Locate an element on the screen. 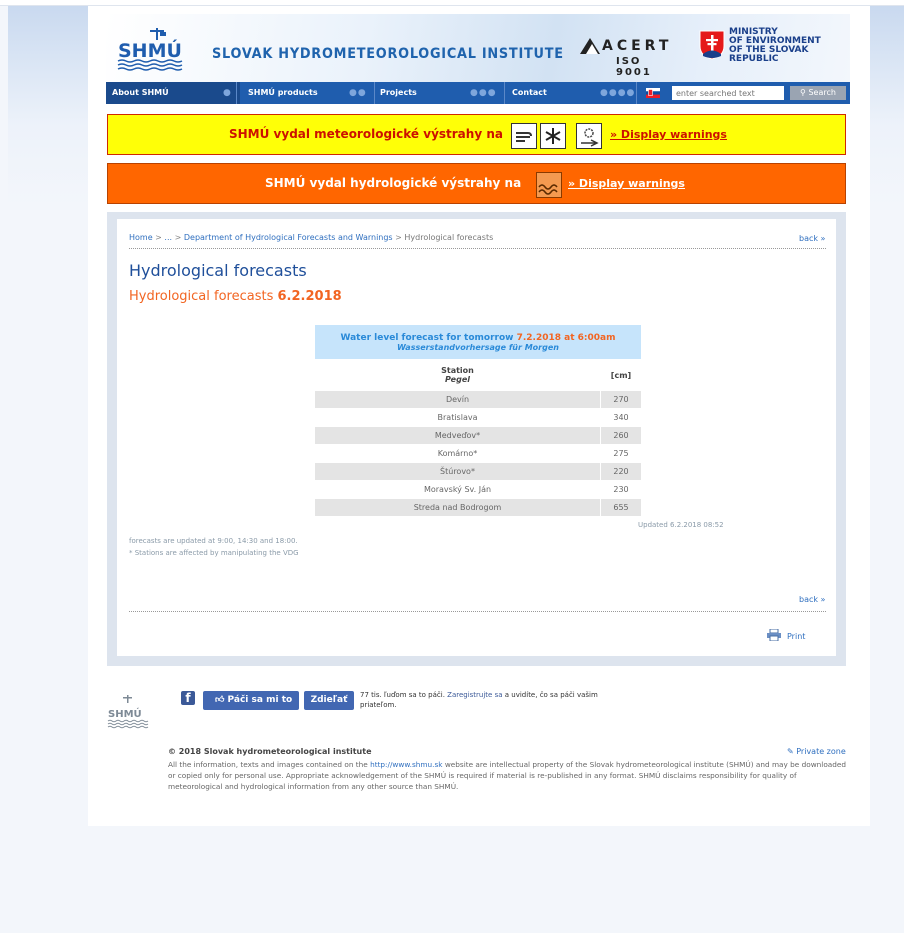  column-header-station: Station Pegel is located at coordinates (457, 375).